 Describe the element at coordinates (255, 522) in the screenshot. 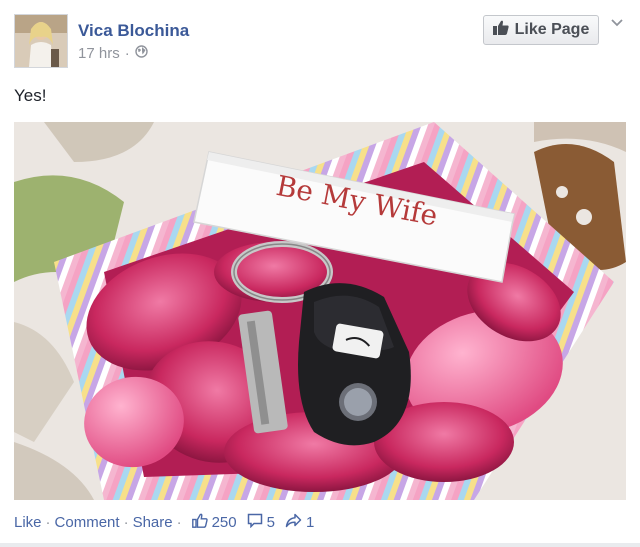

I see `comment-icon` at that location.